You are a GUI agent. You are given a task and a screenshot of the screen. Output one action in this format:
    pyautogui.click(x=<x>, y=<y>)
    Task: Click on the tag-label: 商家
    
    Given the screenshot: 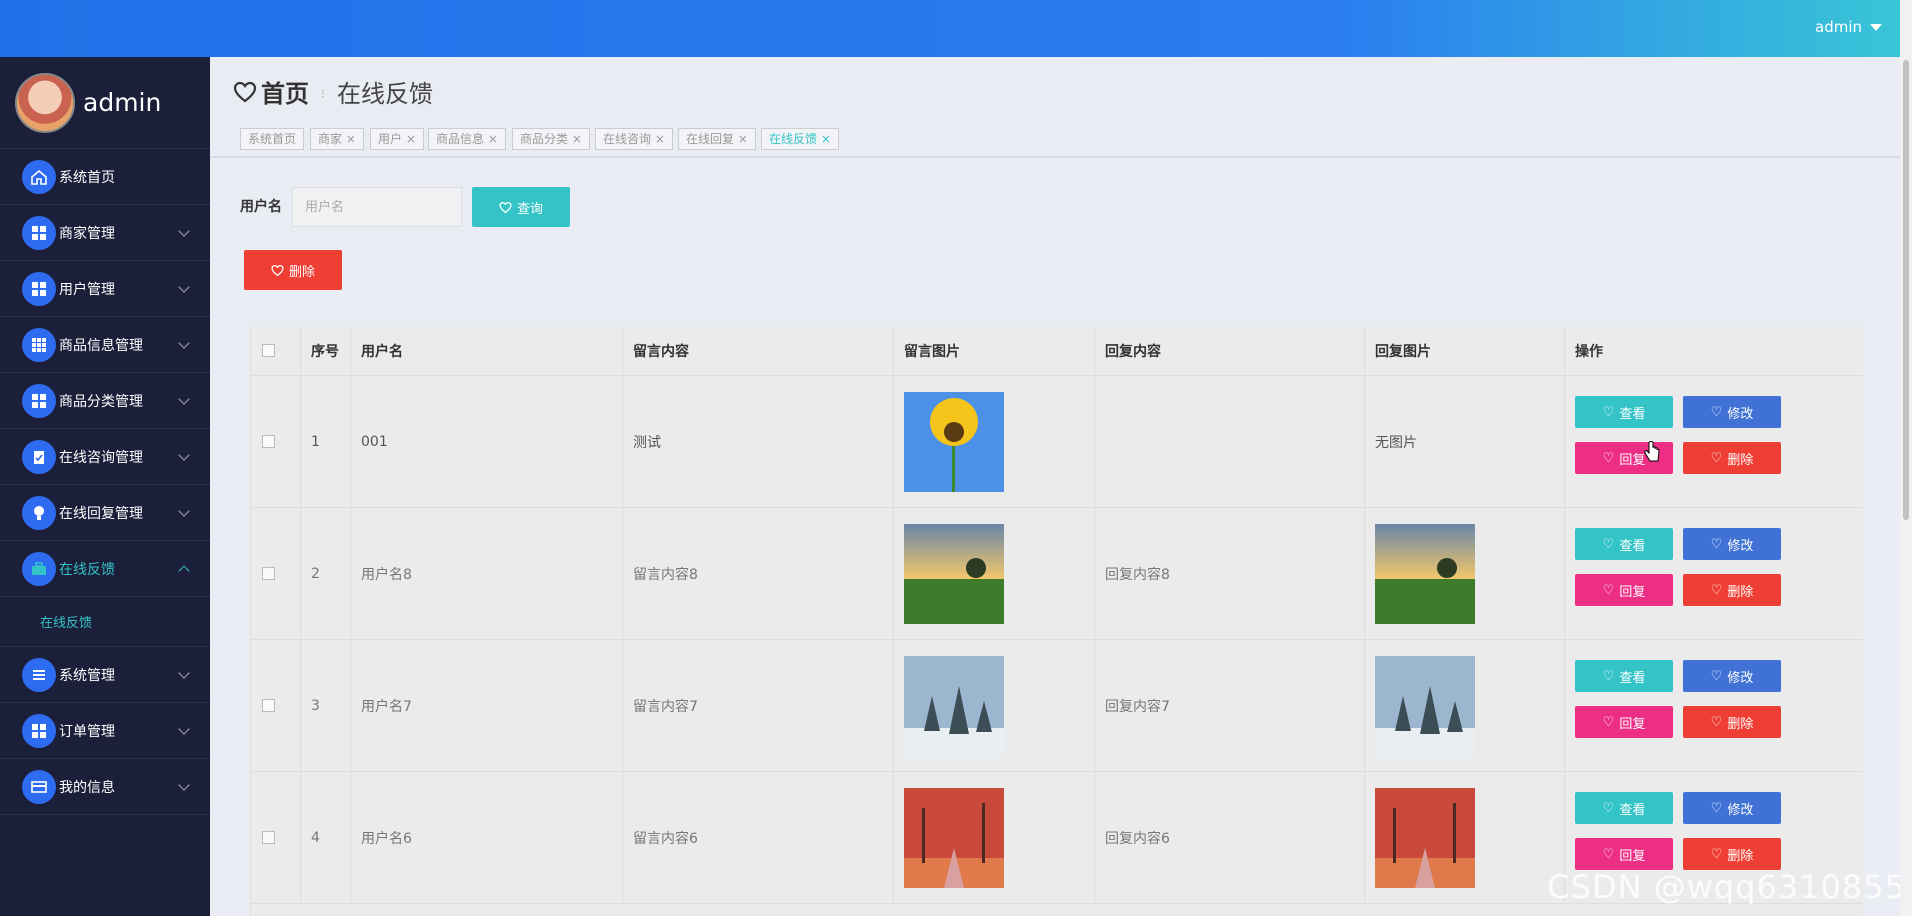 What is the action you would take?
    pyautogui.click(x=330, y=139)
    